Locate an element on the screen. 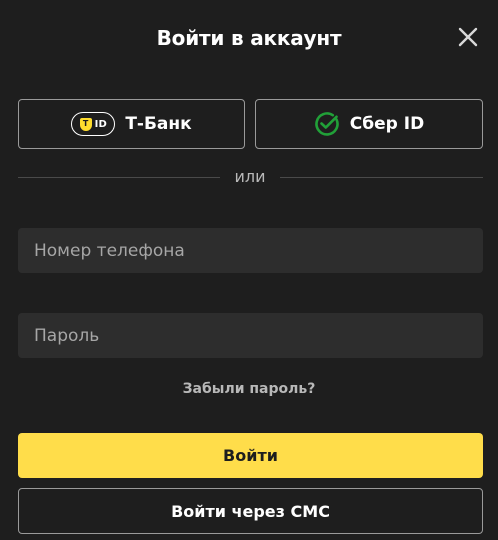 The height and width of the screenshot is (540, 498). password-input is located at coordinates (250, 335).